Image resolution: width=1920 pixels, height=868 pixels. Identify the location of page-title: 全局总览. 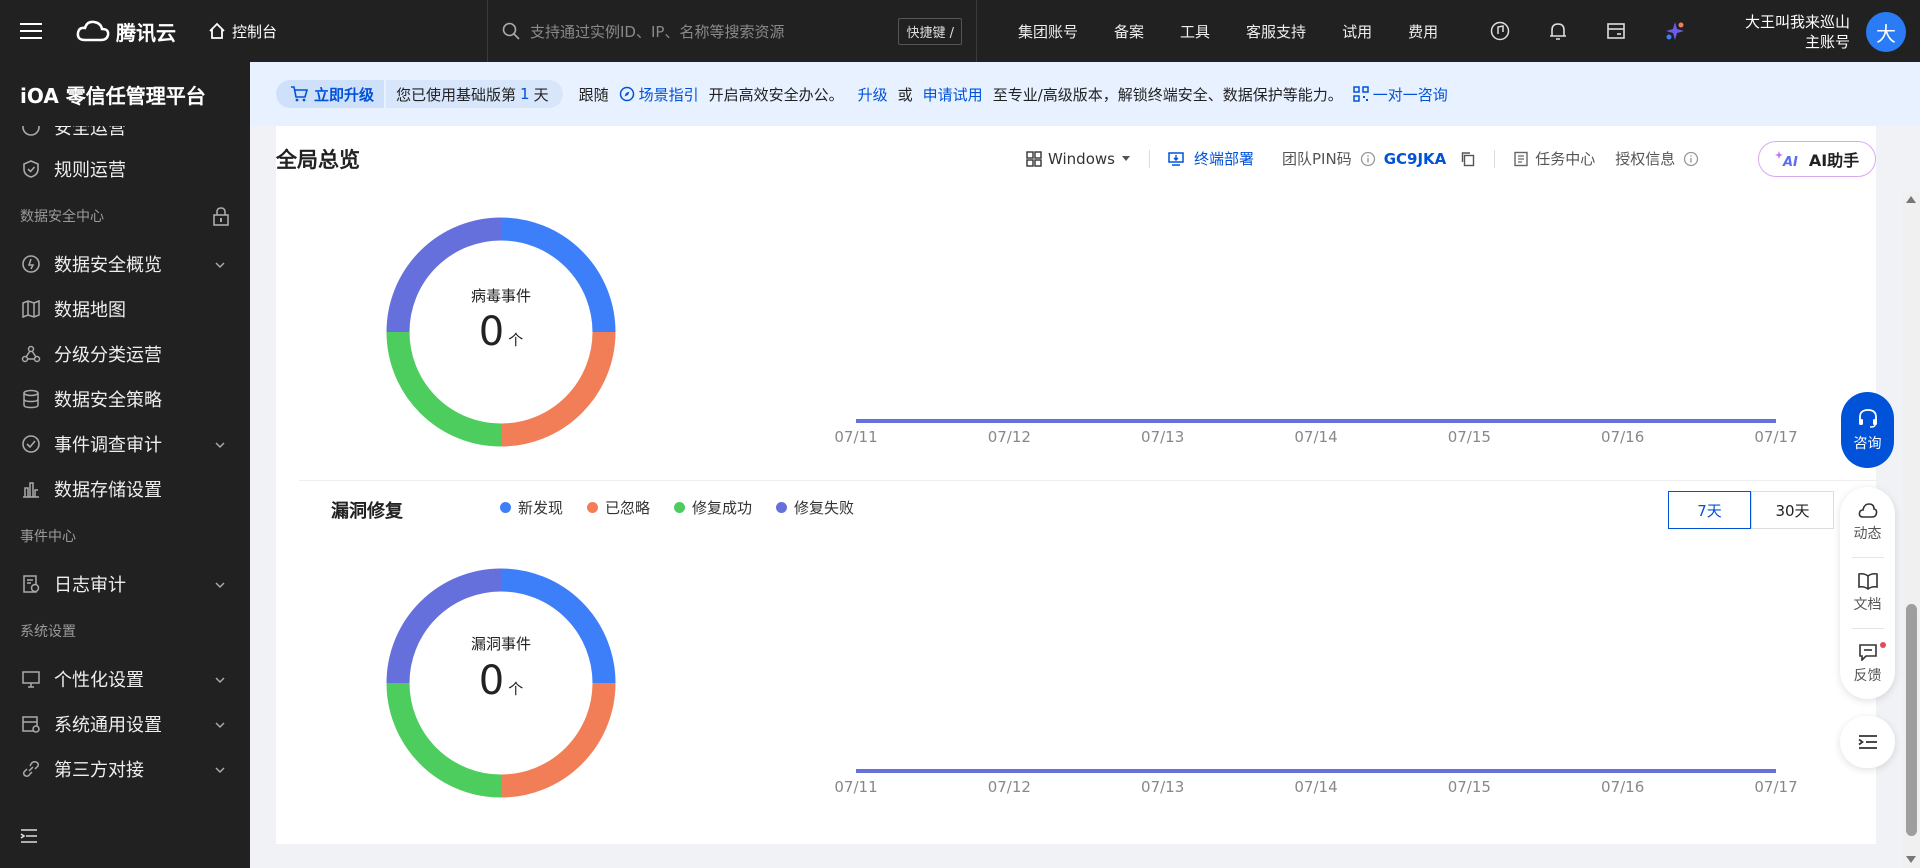
(318, 159).